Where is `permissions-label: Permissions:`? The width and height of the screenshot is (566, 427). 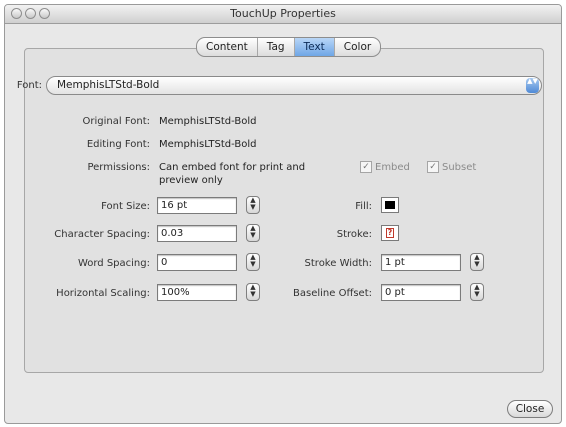 permissions-label: Permissions: is located at coordinates (118, 167).